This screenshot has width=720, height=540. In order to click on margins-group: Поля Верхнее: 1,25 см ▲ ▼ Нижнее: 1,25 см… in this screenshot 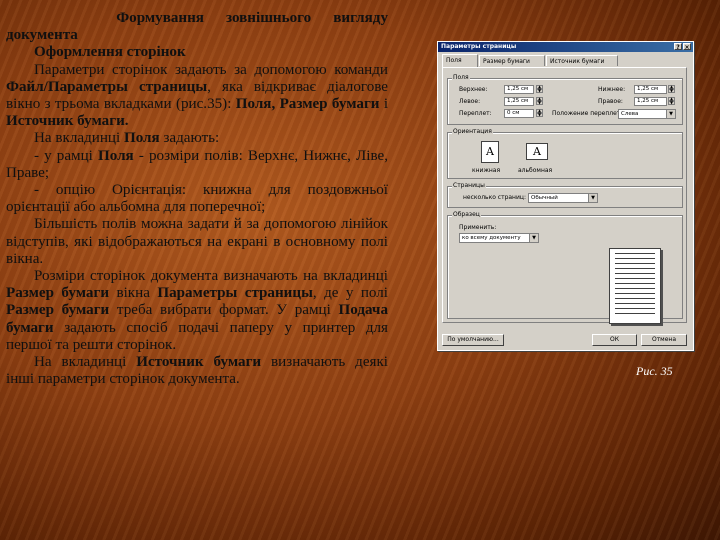, I will do `click(565, 99)`.